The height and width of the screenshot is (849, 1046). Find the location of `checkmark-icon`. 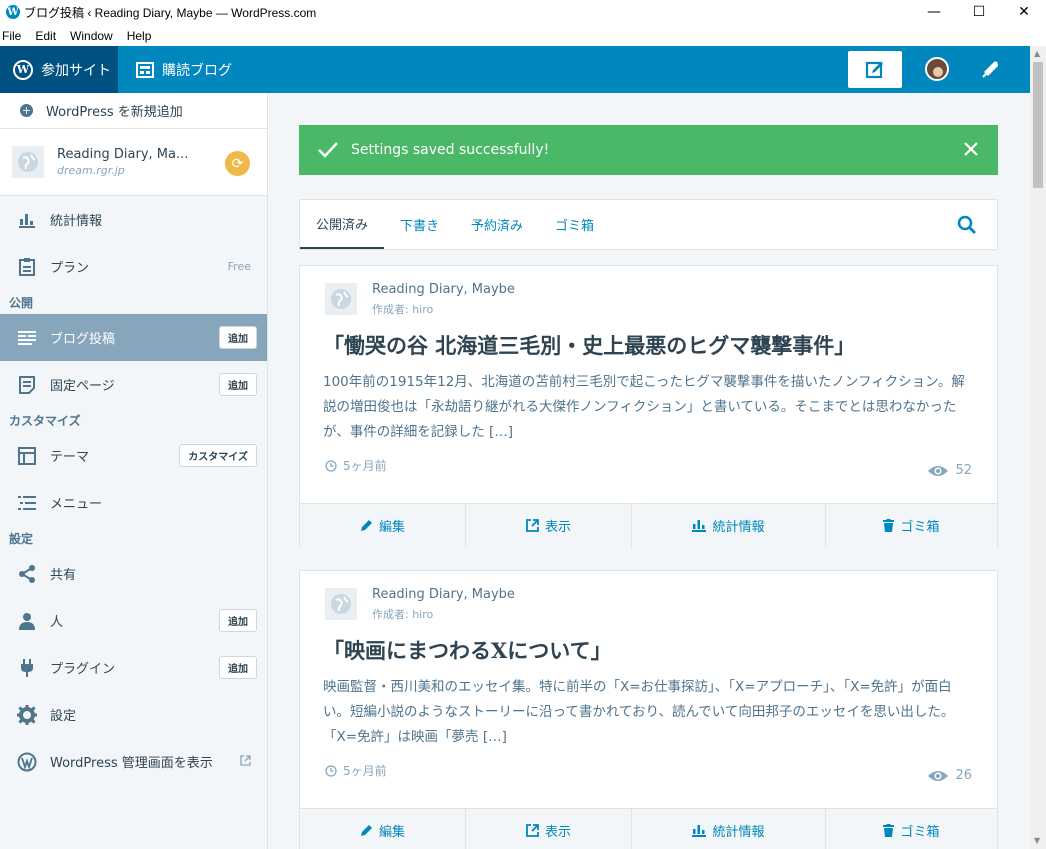

checkmark-icon is located at coordinates (328, 150).